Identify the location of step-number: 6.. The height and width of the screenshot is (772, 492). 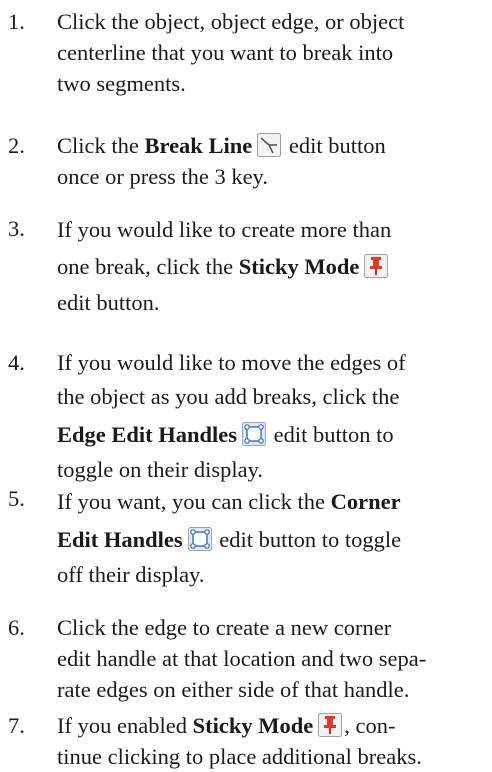
(16, 627).